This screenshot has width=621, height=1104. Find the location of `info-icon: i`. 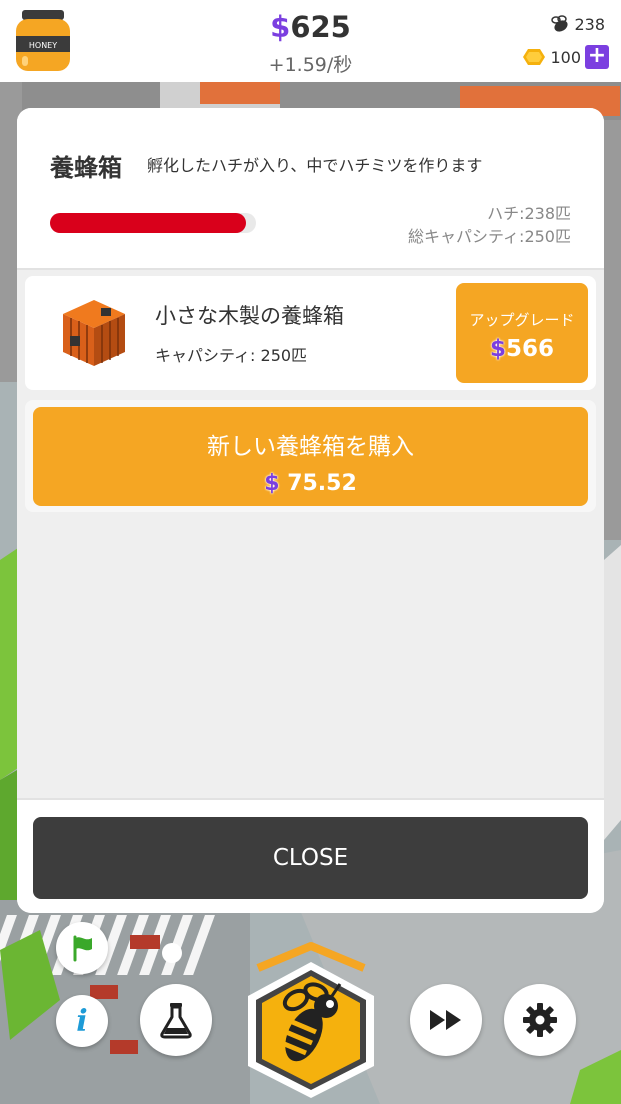

info-icon: i is located at coordinates (82, 1021).